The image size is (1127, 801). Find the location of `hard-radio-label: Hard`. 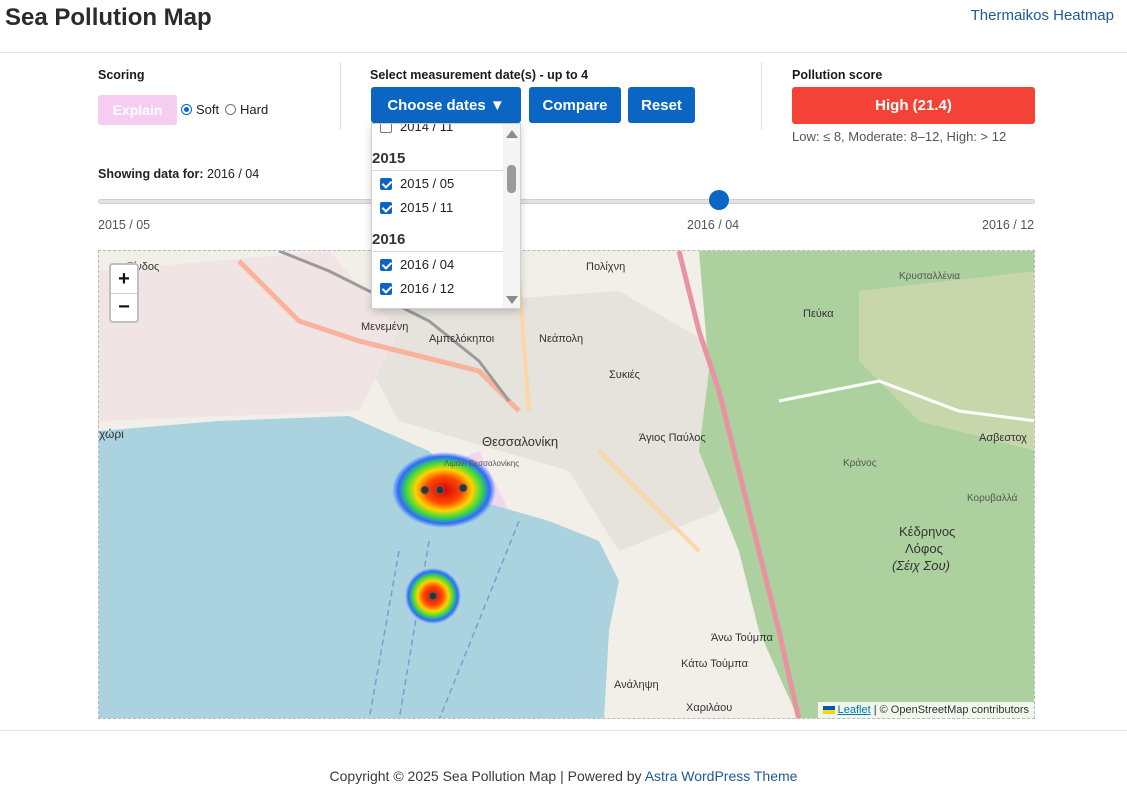

hard-radio-label: Hard is located at coordinates (254, 109).